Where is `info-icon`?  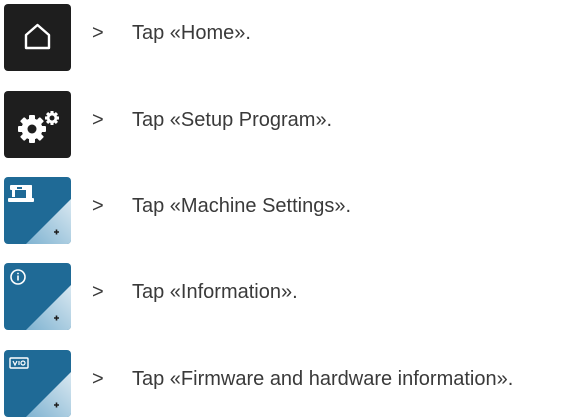
info-icon is located at coordinates (40, 299).